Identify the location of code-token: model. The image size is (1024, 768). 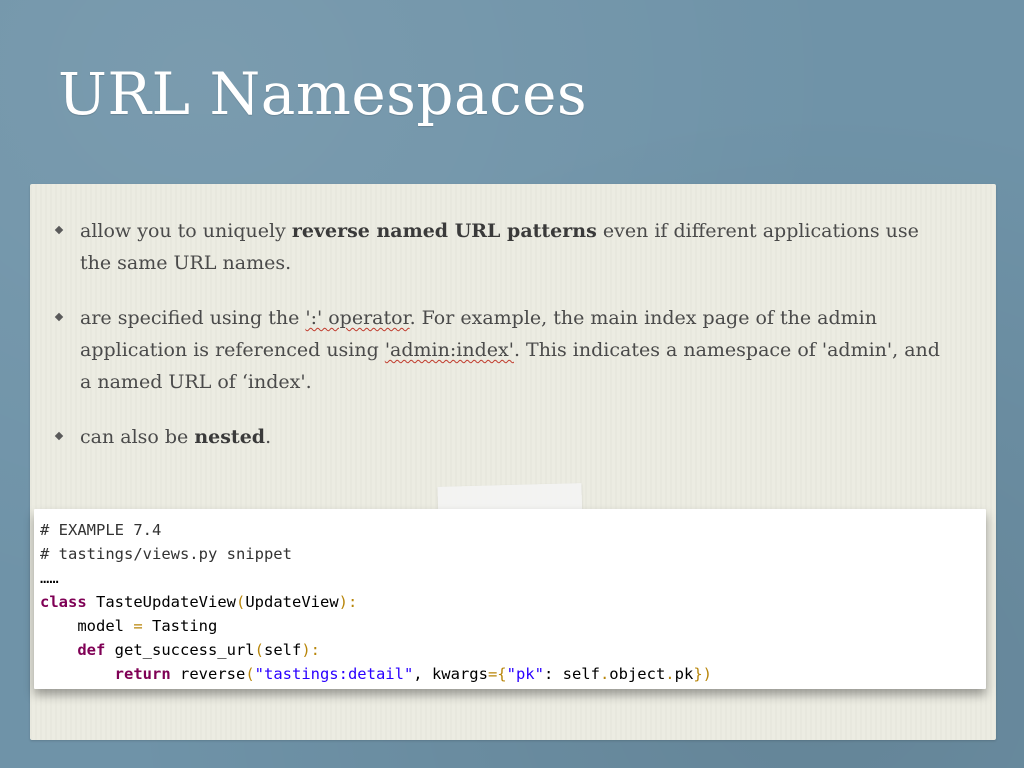
(87, 626).